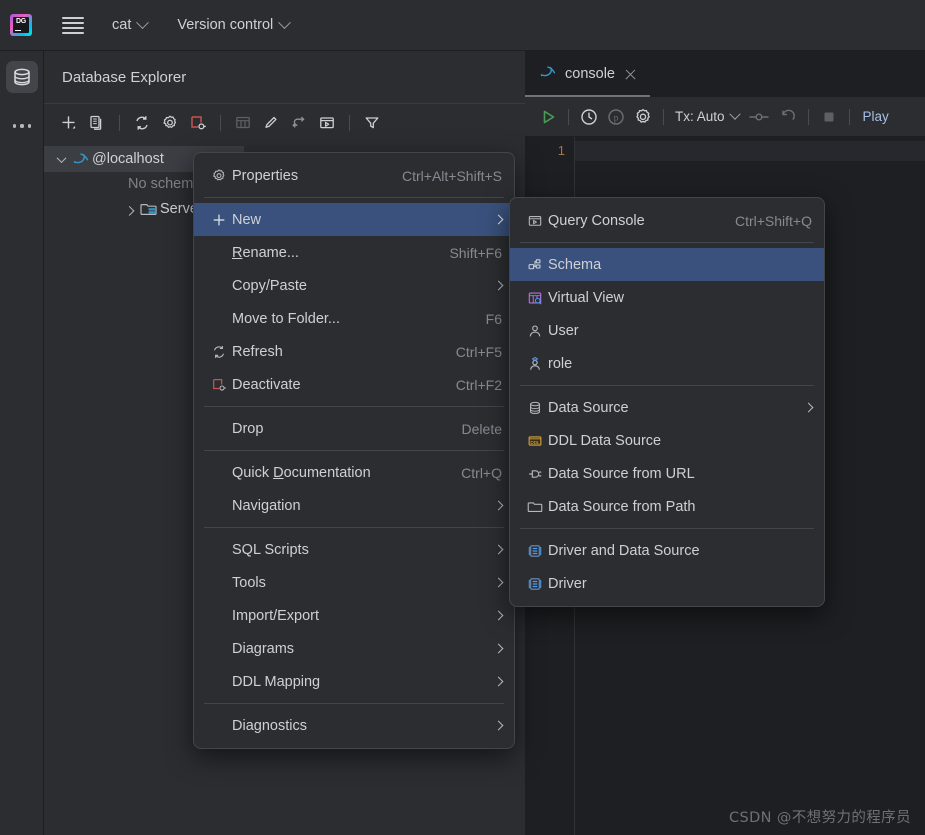 This screenshot has width=925, height=835. Describe the element at coordinates (475, 252) in the screenshot. I see `menu-item-shortcut: Shift+F6` at that location.